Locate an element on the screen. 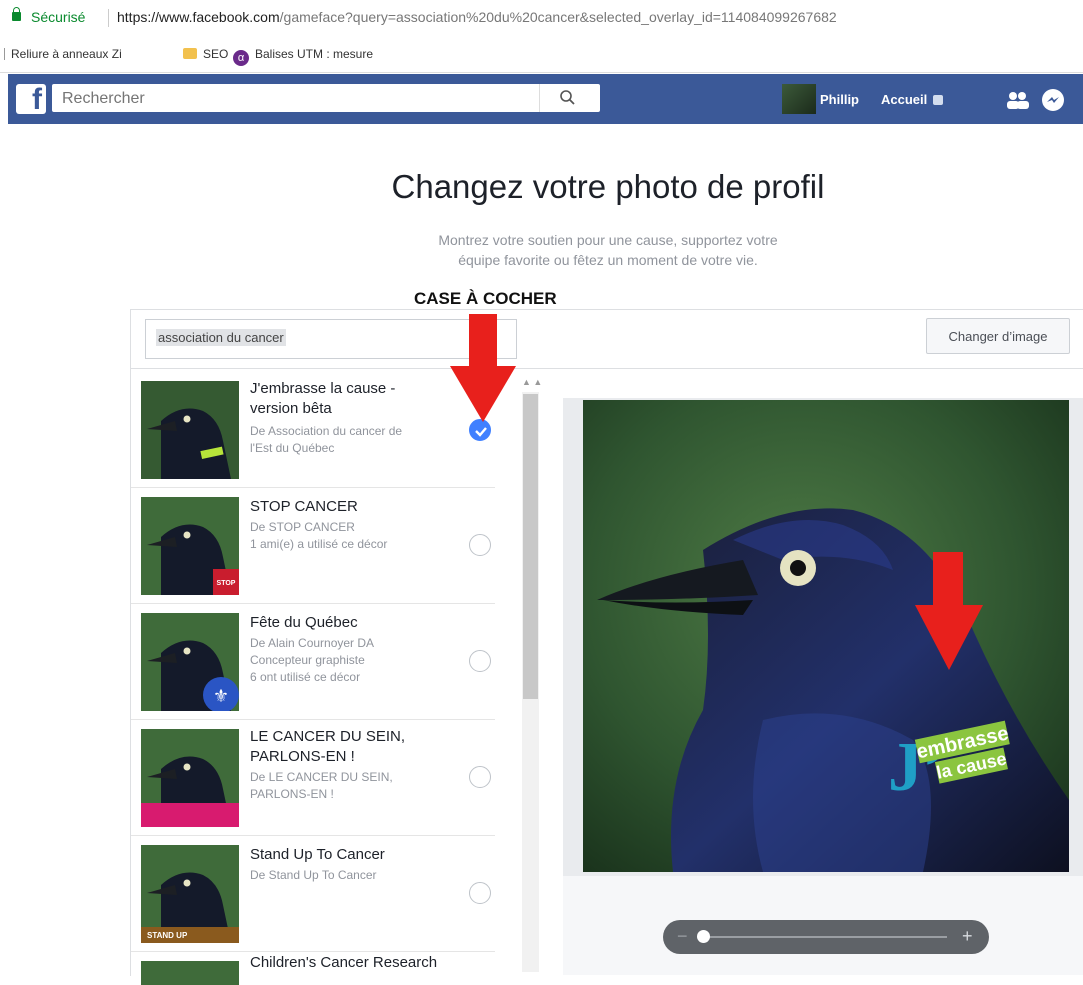 This screenshot has height=985, width=1083. zoom-track is located at coordinates (823, 937).